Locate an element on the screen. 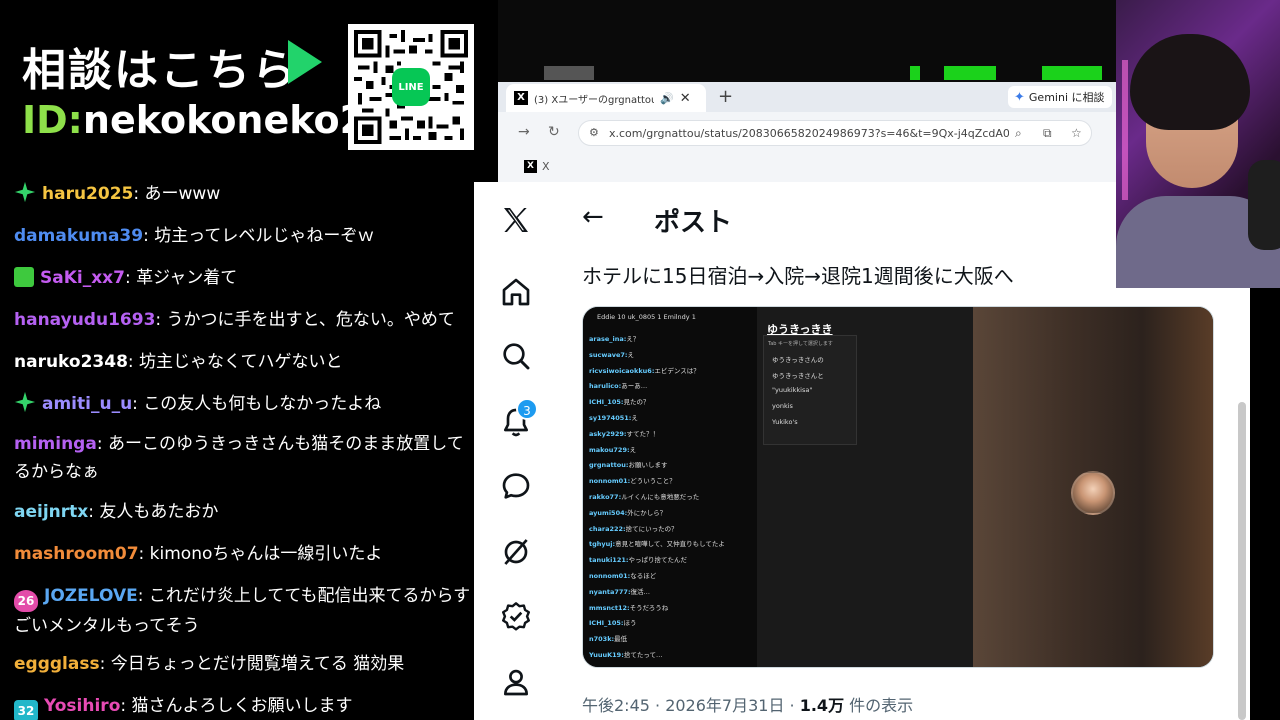 The image size is (1280, 720). chat-username: Yosihiro is located at coordinates (82, 706).